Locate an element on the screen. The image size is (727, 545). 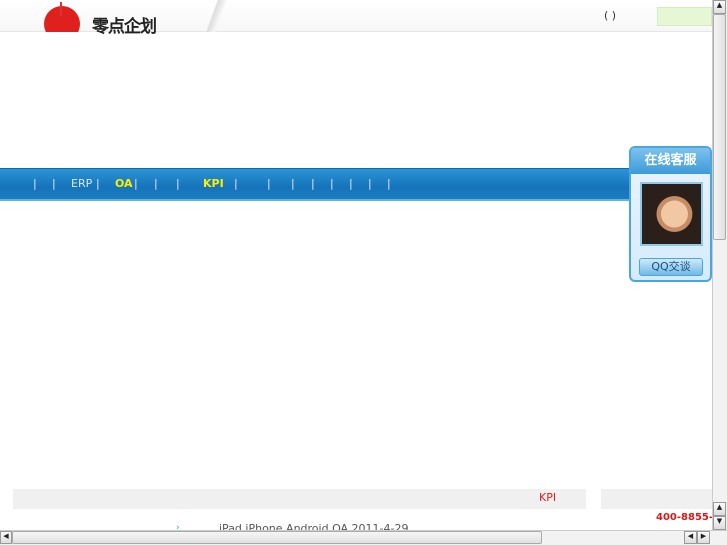
logo-crosshair is located at coordinates (61, 9).